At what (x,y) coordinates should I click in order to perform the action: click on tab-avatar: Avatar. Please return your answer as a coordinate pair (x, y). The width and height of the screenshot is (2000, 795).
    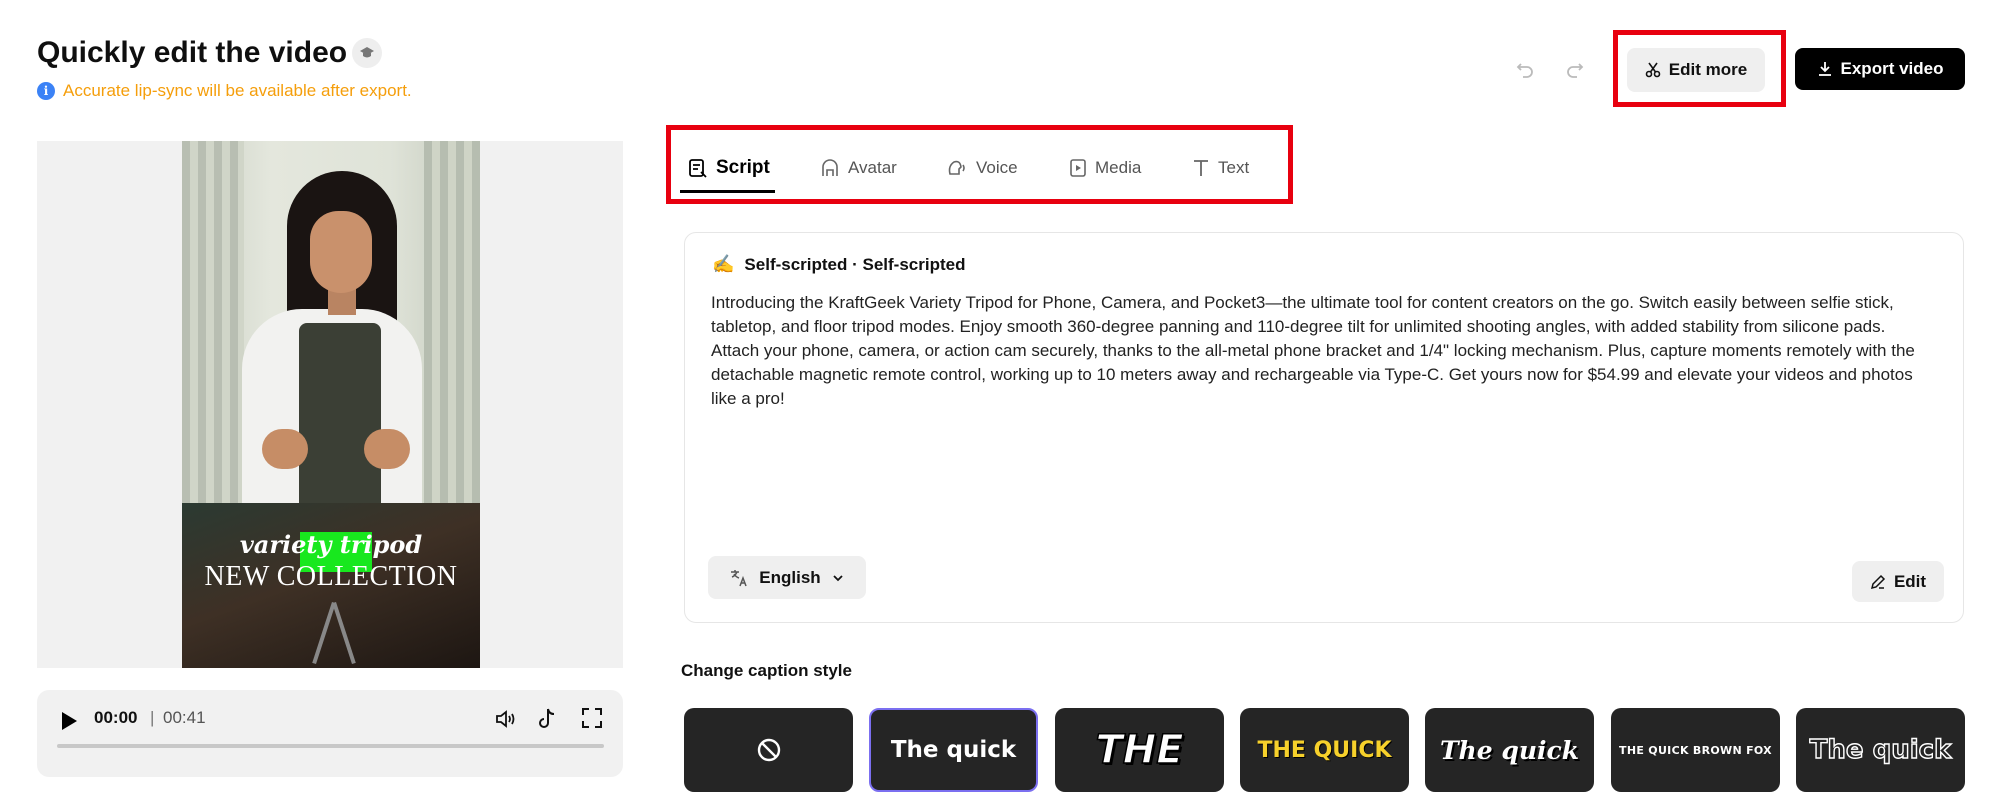
    Looking at the image, I should click on (858, 168).